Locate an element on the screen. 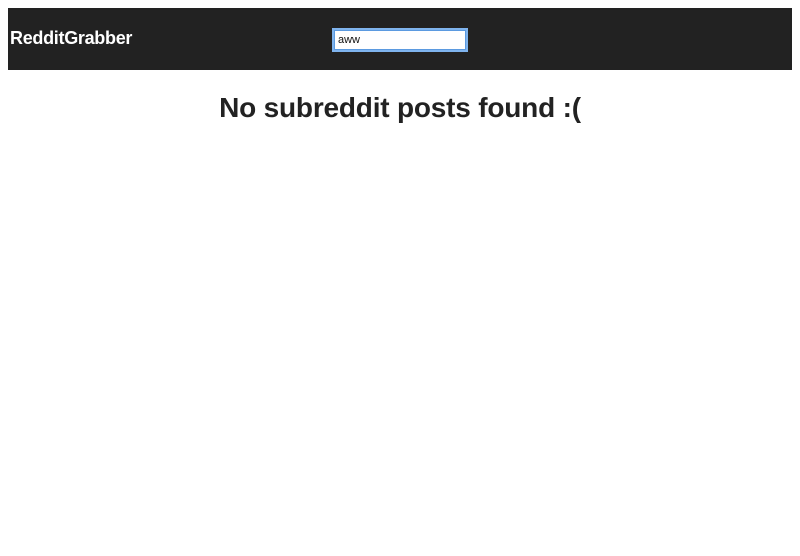 The image size is (800, 556). top-navbar: RedditGrabber is located at coordinates (400, 39).